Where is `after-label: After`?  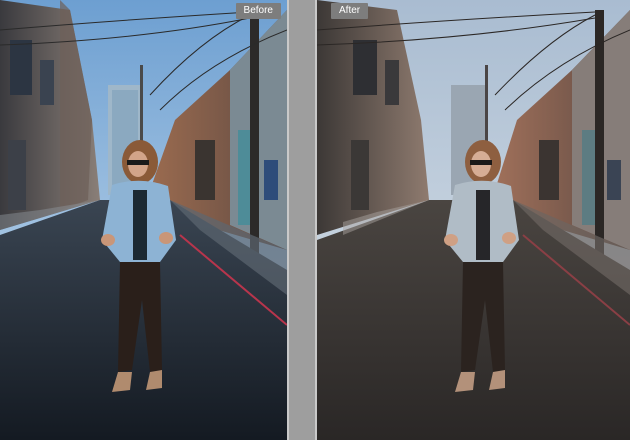
after-label: After is located at coordinates (350, 11).